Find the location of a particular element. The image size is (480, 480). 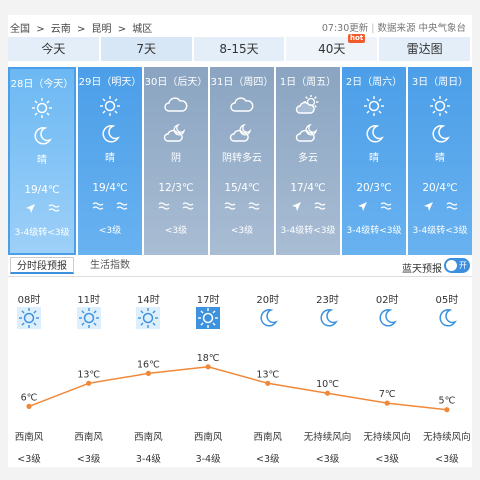

breadcrumb: 全国 > 云南 > 昆明 > 城区 is located at coordinates (82, 27).